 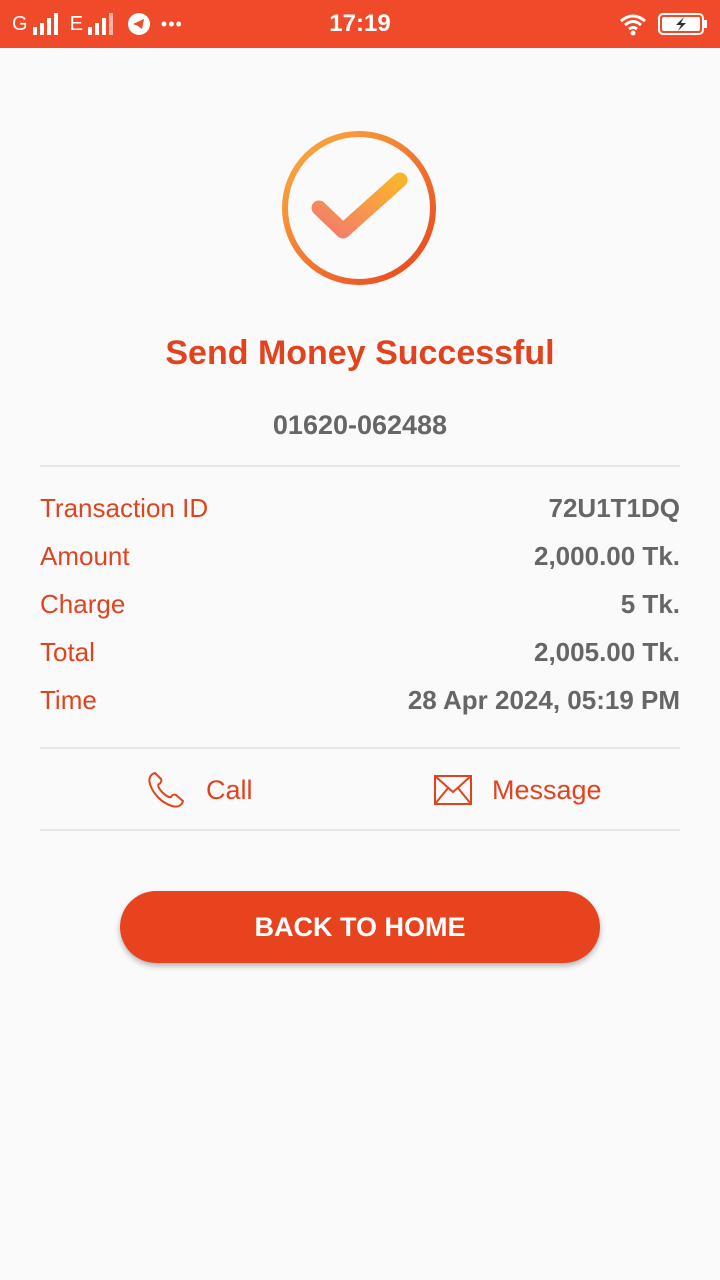 What do you see at coordinates (85, 556) in the screenshot?
I see `detail-label: Amount` at bounding box center [85, 556].